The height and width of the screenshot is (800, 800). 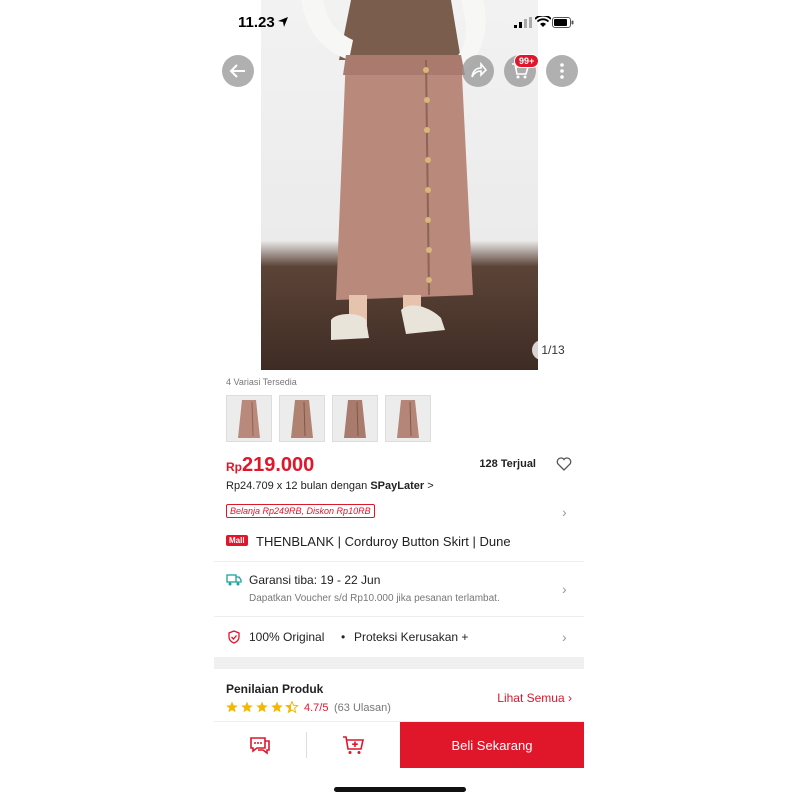 I want to click on section-divider, so click(x=399, y=663).